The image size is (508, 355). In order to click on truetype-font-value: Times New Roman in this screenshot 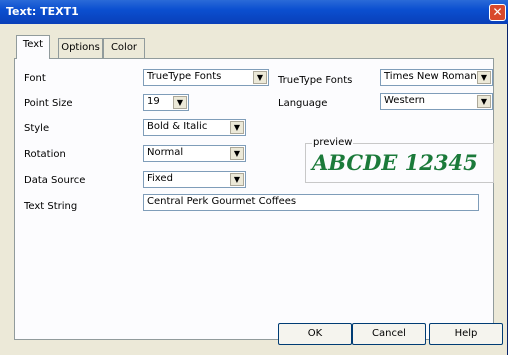, I will do `click(430, 76)`.